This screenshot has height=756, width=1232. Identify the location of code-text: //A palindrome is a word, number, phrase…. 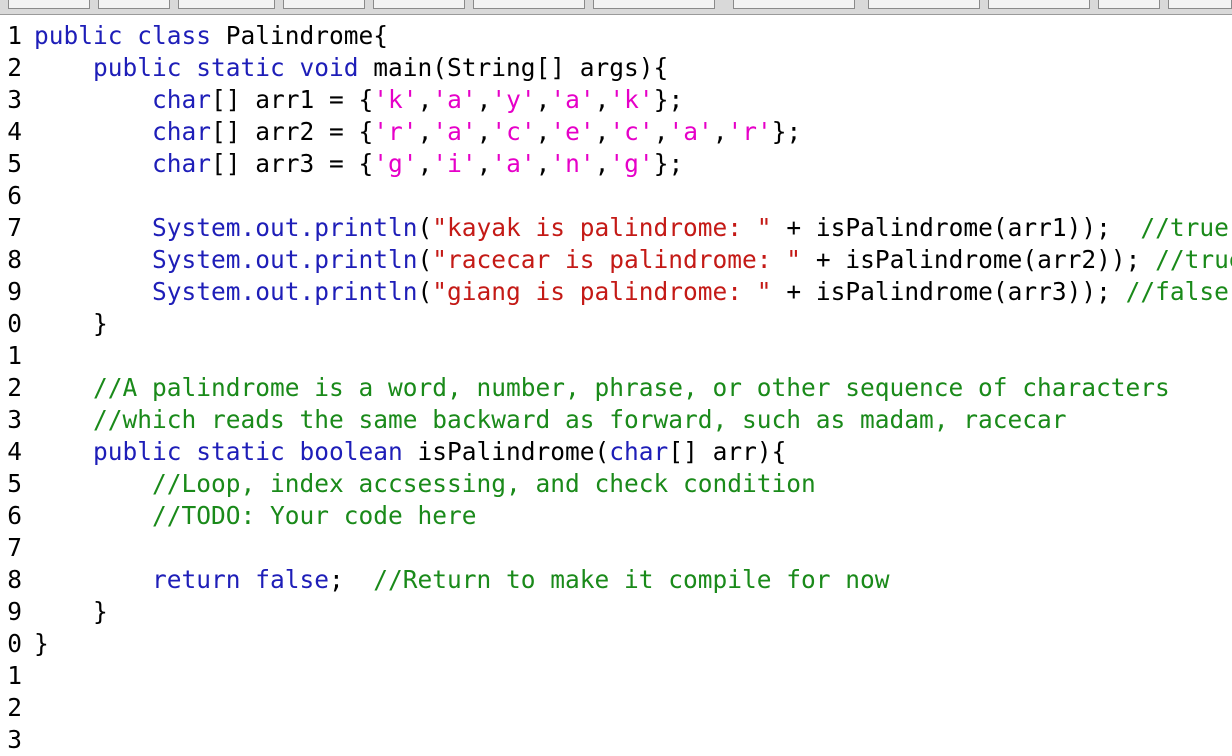
(602, 388).